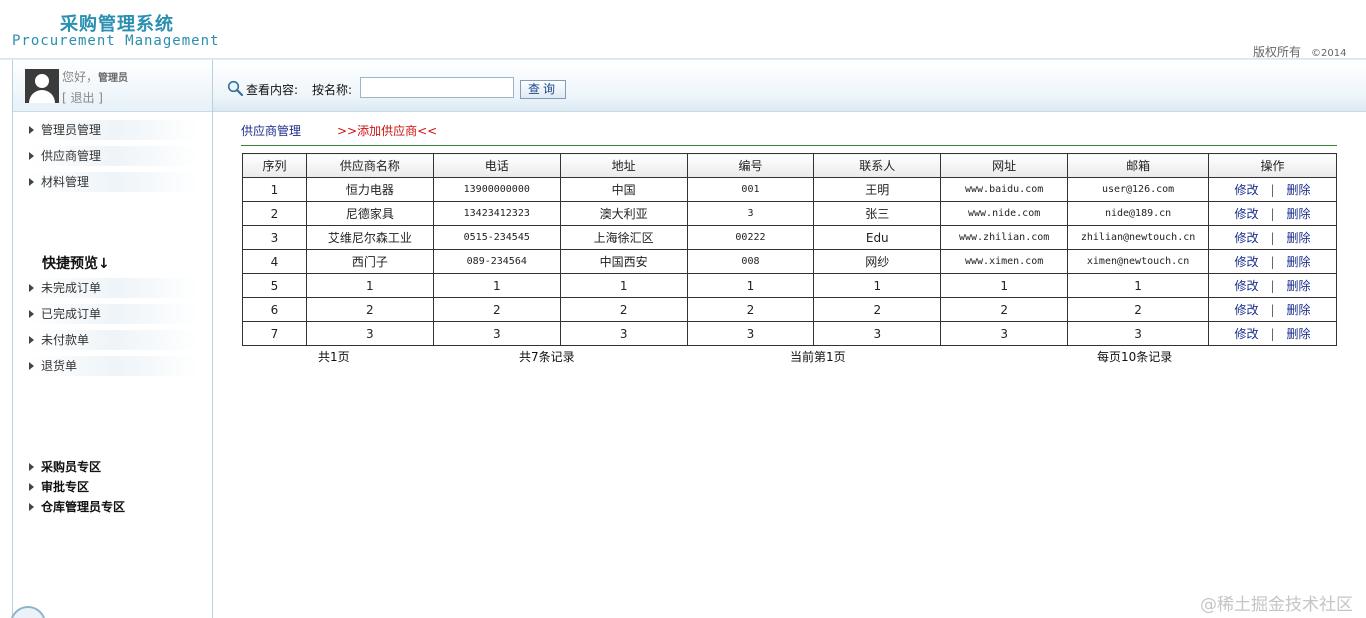 The width and height of the screenshot is (1366, 618). I want to click on logout-link: [ 退出 ], so click(82, 97).